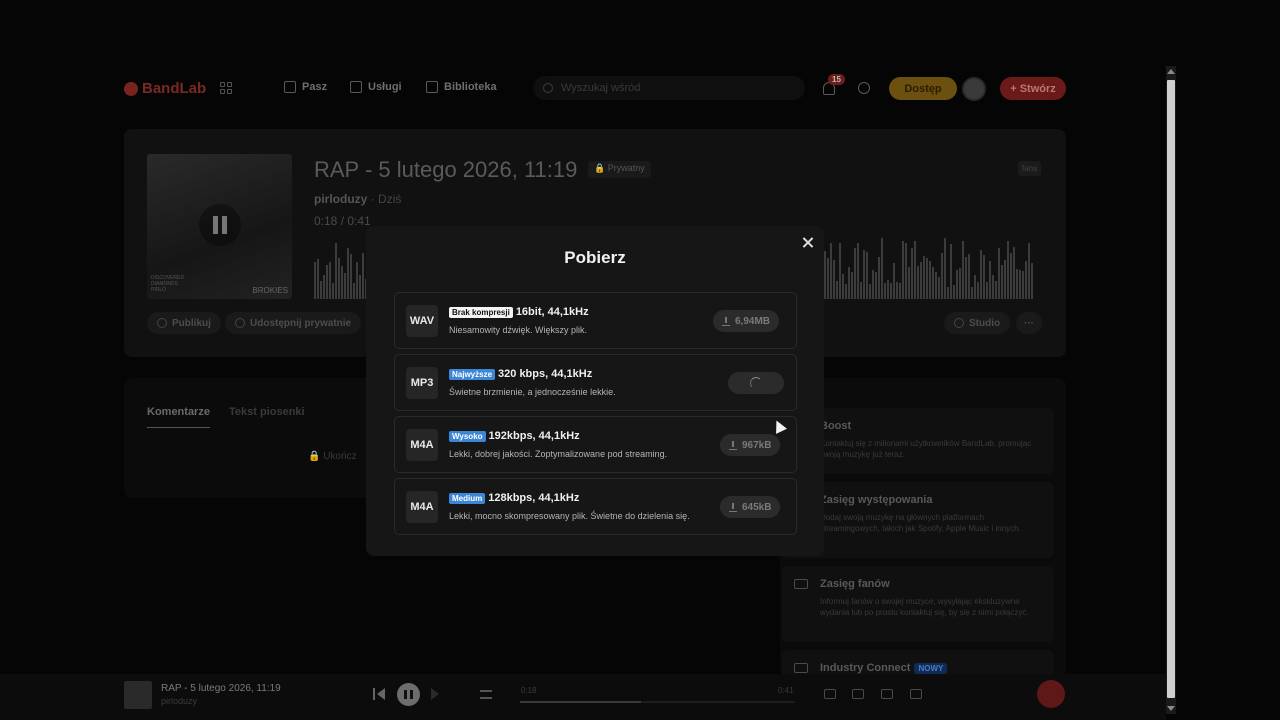 The height and width of the screenshot is (720, 1280). I want to click on search-input: Wyszukaj wśród, so click(669, 88).